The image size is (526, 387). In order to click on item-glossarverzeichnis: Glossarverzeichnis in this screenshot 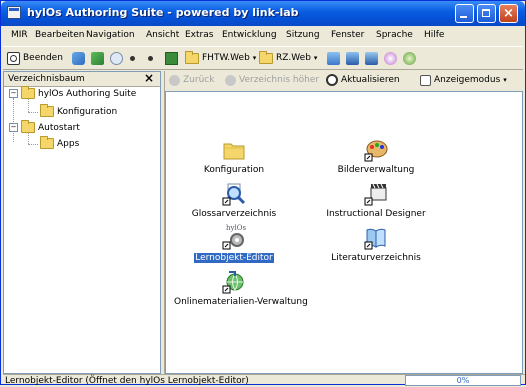, I will do `click(234, 204)`.